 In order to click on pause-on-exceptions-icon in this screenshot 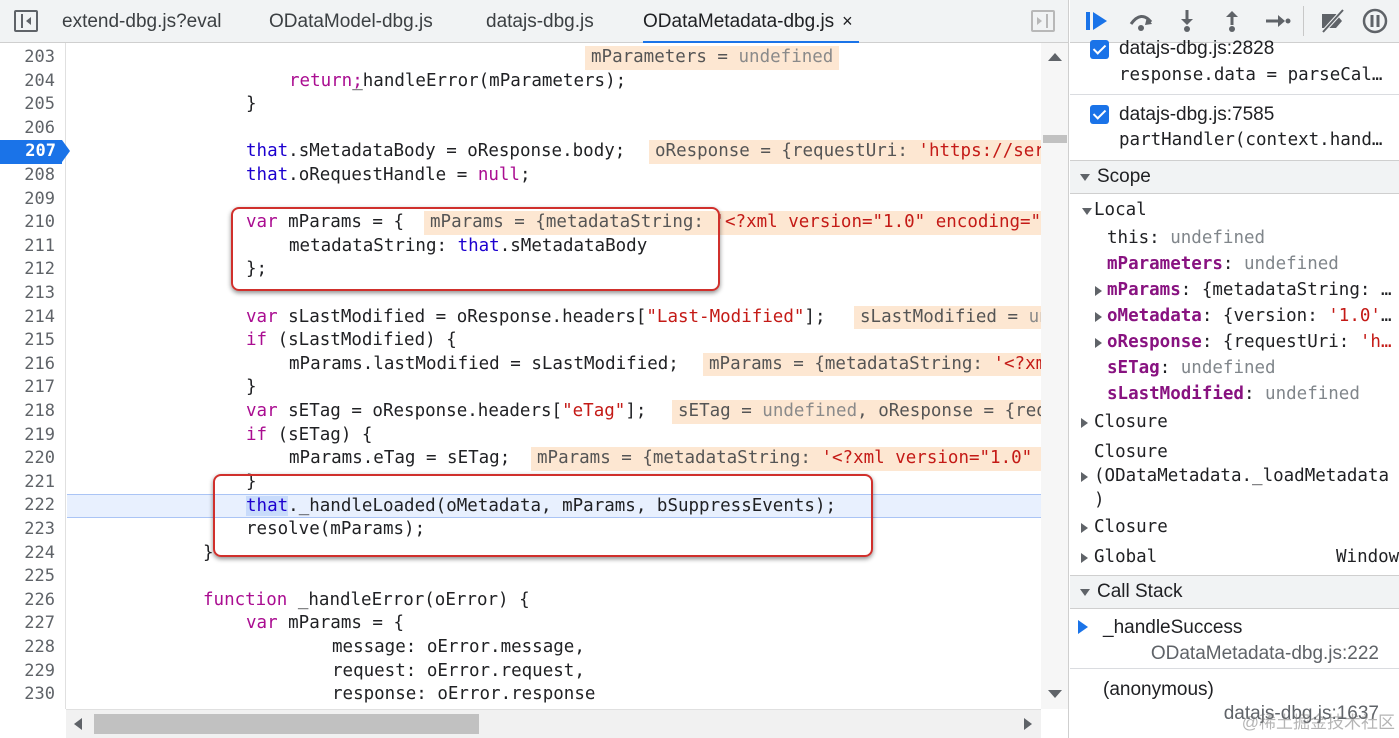, I will do `click(1375, 21)`.